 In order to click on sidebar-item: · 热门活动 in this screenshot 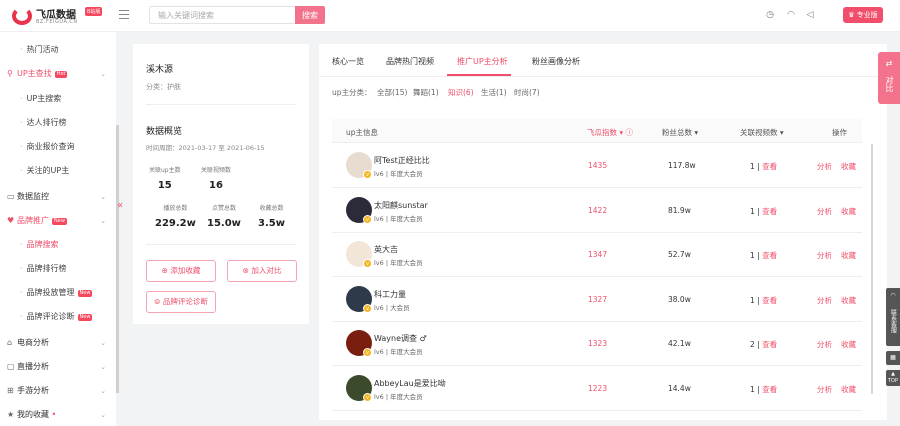, I will do `click(58, 50)`.